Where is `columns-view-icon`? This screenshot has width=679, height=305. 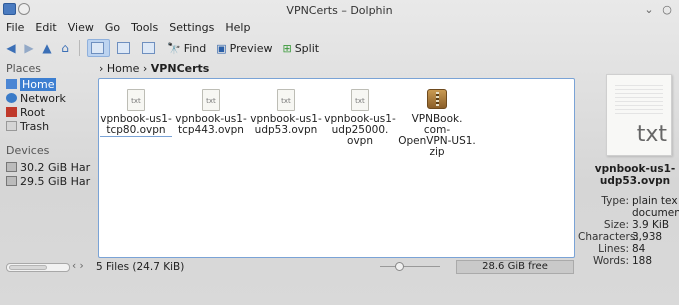
columns-view-icon is located at coordinates (148, 48).